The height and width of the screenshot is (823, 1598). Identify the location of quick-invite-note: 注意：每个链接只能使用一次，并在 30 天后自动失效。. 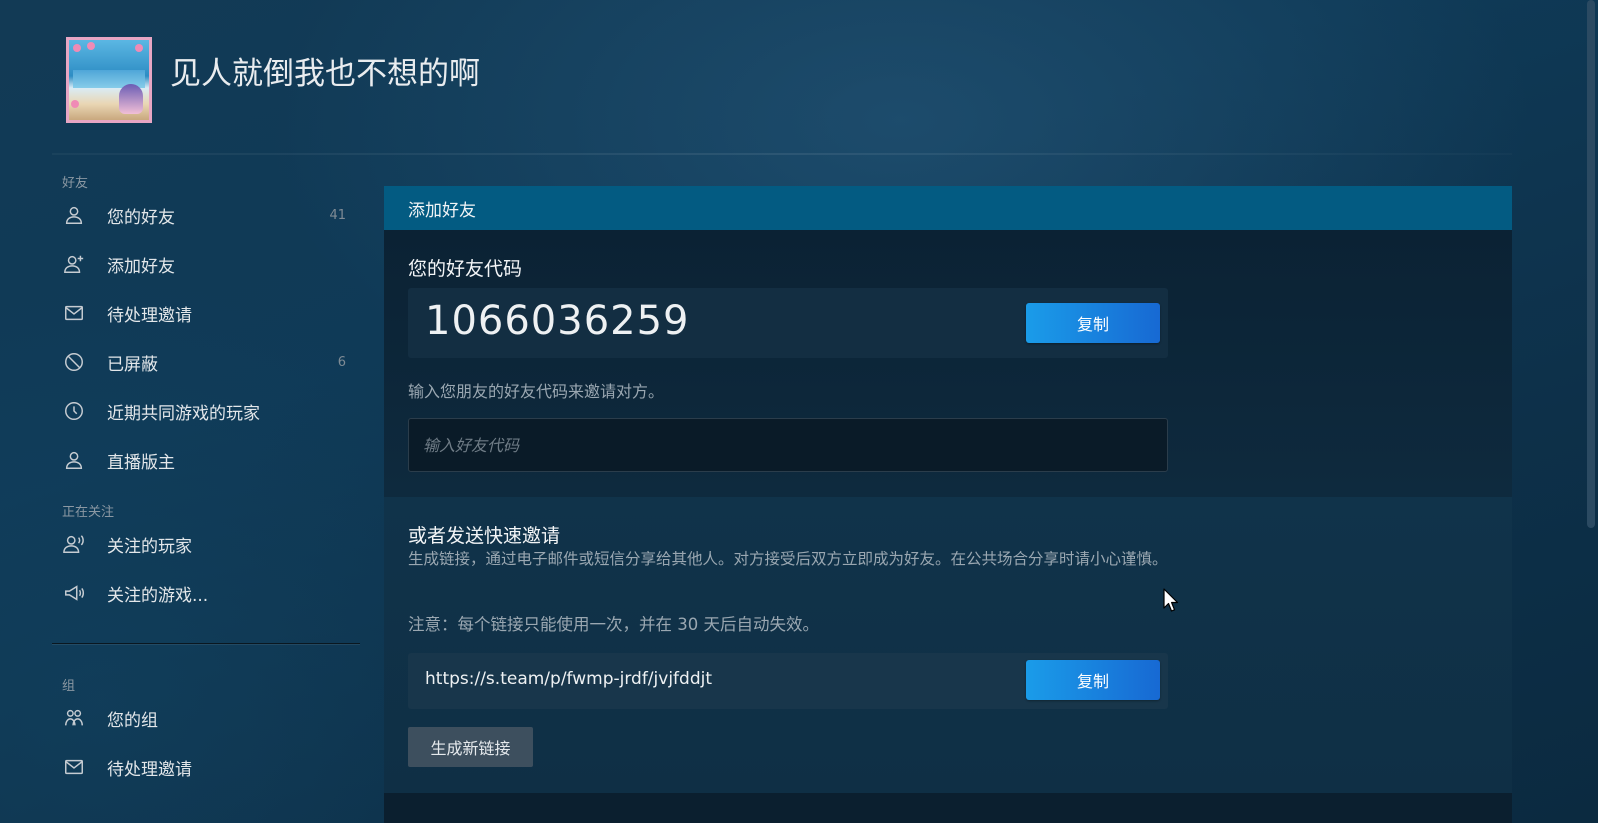
(613, 624).